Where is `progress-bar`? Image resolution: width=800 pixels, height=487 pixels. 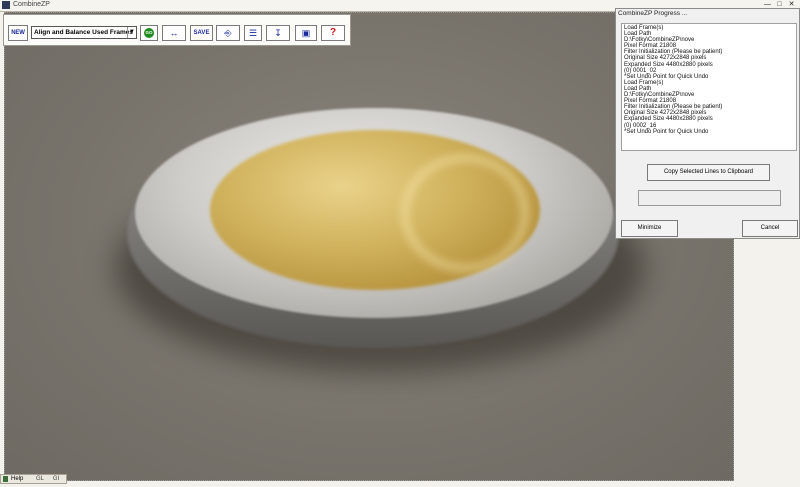
progress-bar is located at coordinates (709, 198).